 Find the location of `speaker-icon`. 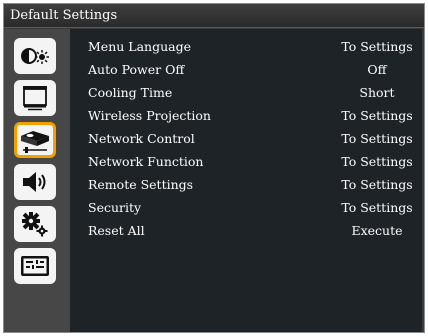

speaker-icon is located at coordinates (35, 182).